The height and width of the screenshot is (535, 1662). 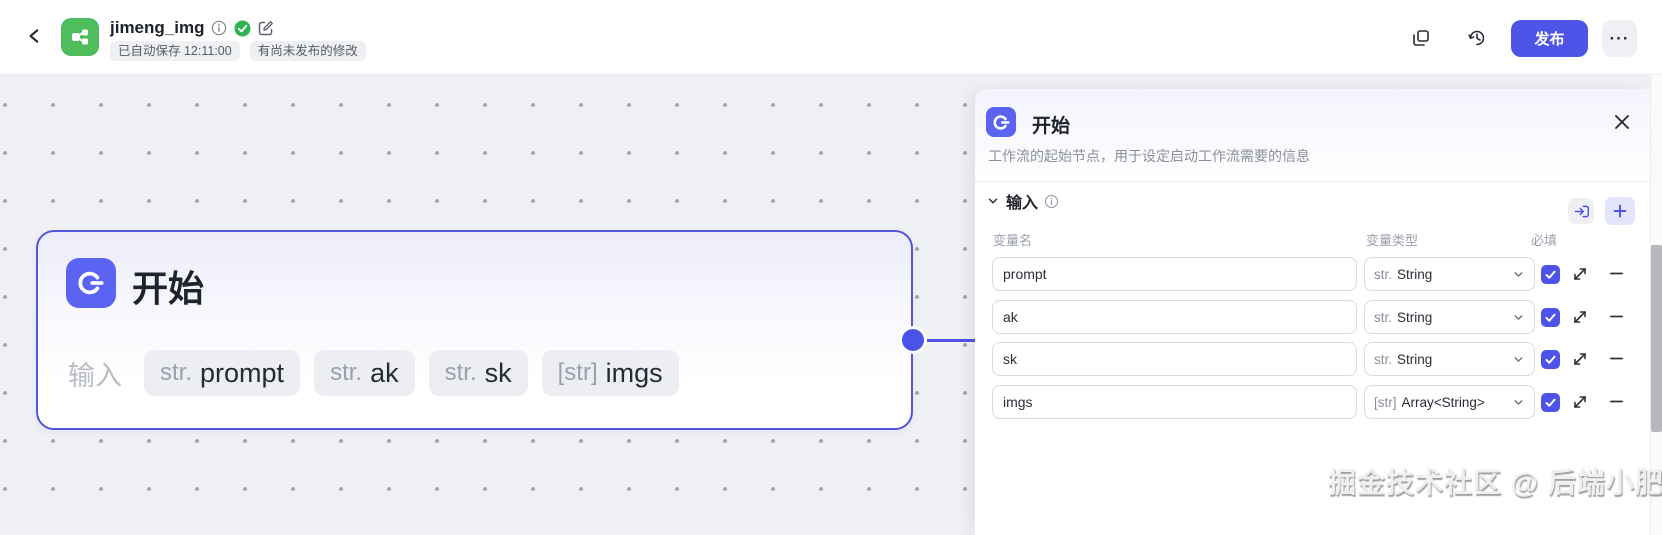 What do you see at coordinates (1619, 38) in the screenshot?
I see `more-actions-button: ···` at bounding box center [1619, 38].